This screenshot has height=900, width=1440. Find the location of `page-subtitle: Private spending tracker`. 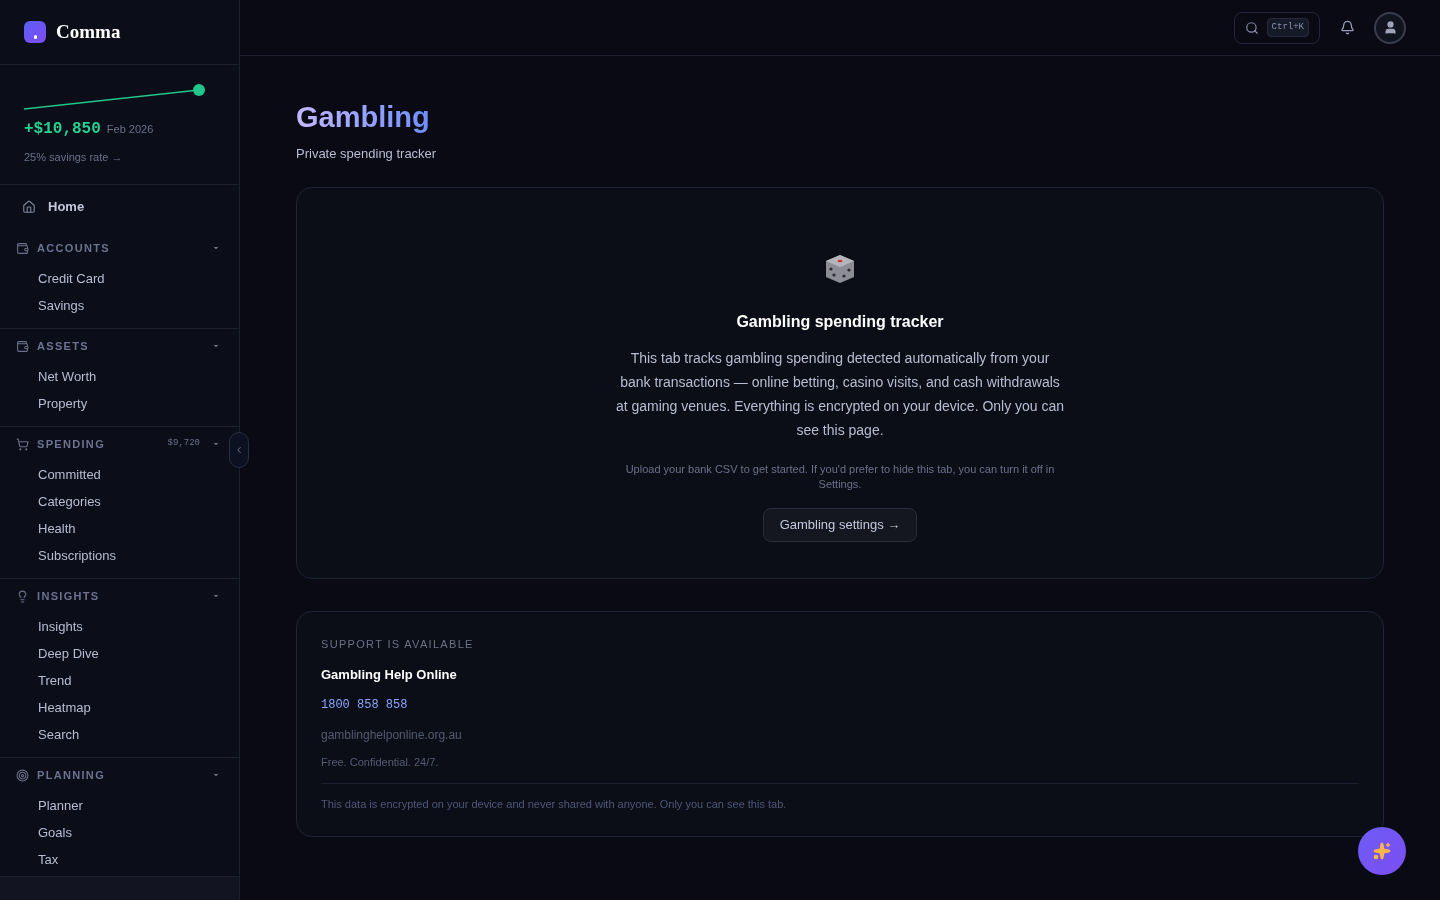

page-subtitle: Private spending tracker is located at coordinates (367, 153).